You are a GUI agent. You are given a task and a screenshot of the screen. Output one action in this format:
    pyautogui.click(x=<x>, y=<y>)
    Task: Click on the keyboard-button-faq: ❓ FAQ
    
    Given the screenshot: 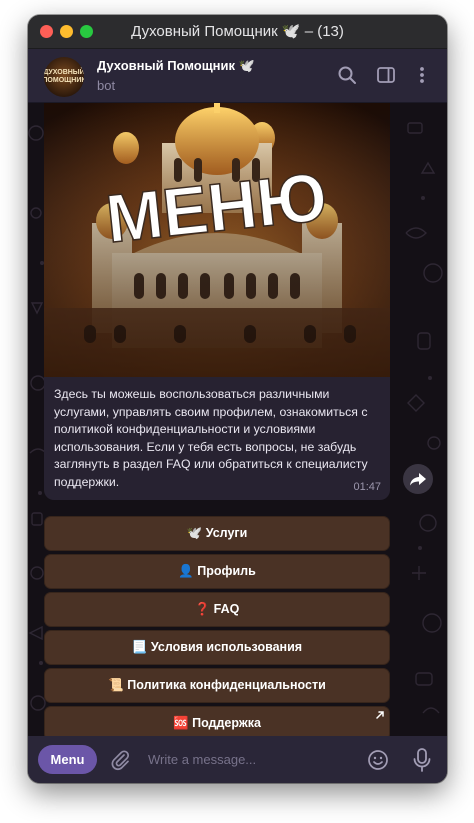 What is the action you would take?
    pyautogui.click(x=217, y=609)
    